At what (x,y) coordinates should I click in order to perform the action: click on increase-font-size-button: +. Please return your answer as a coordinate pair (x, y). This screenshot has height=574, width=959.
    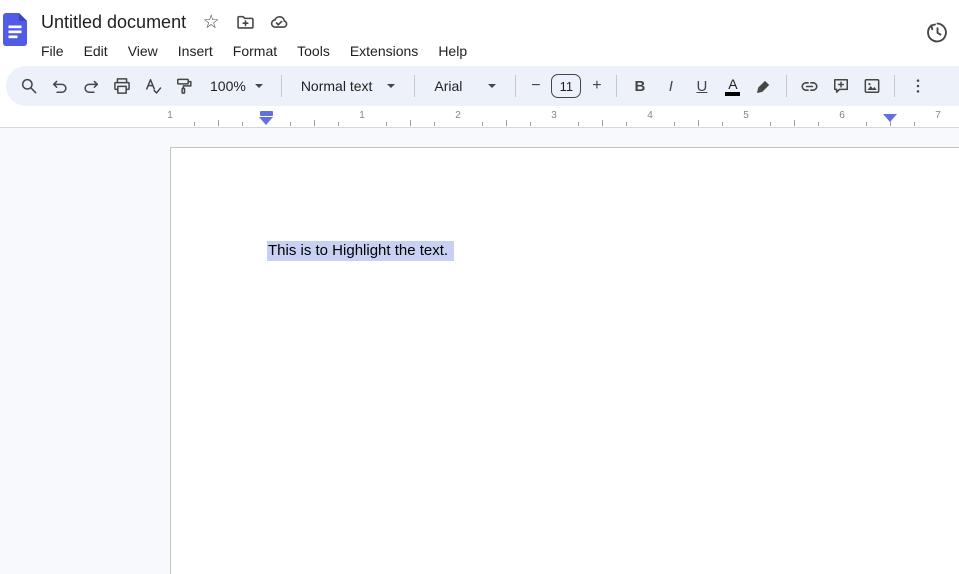
    Looking at the image, I should click on (596, 86).